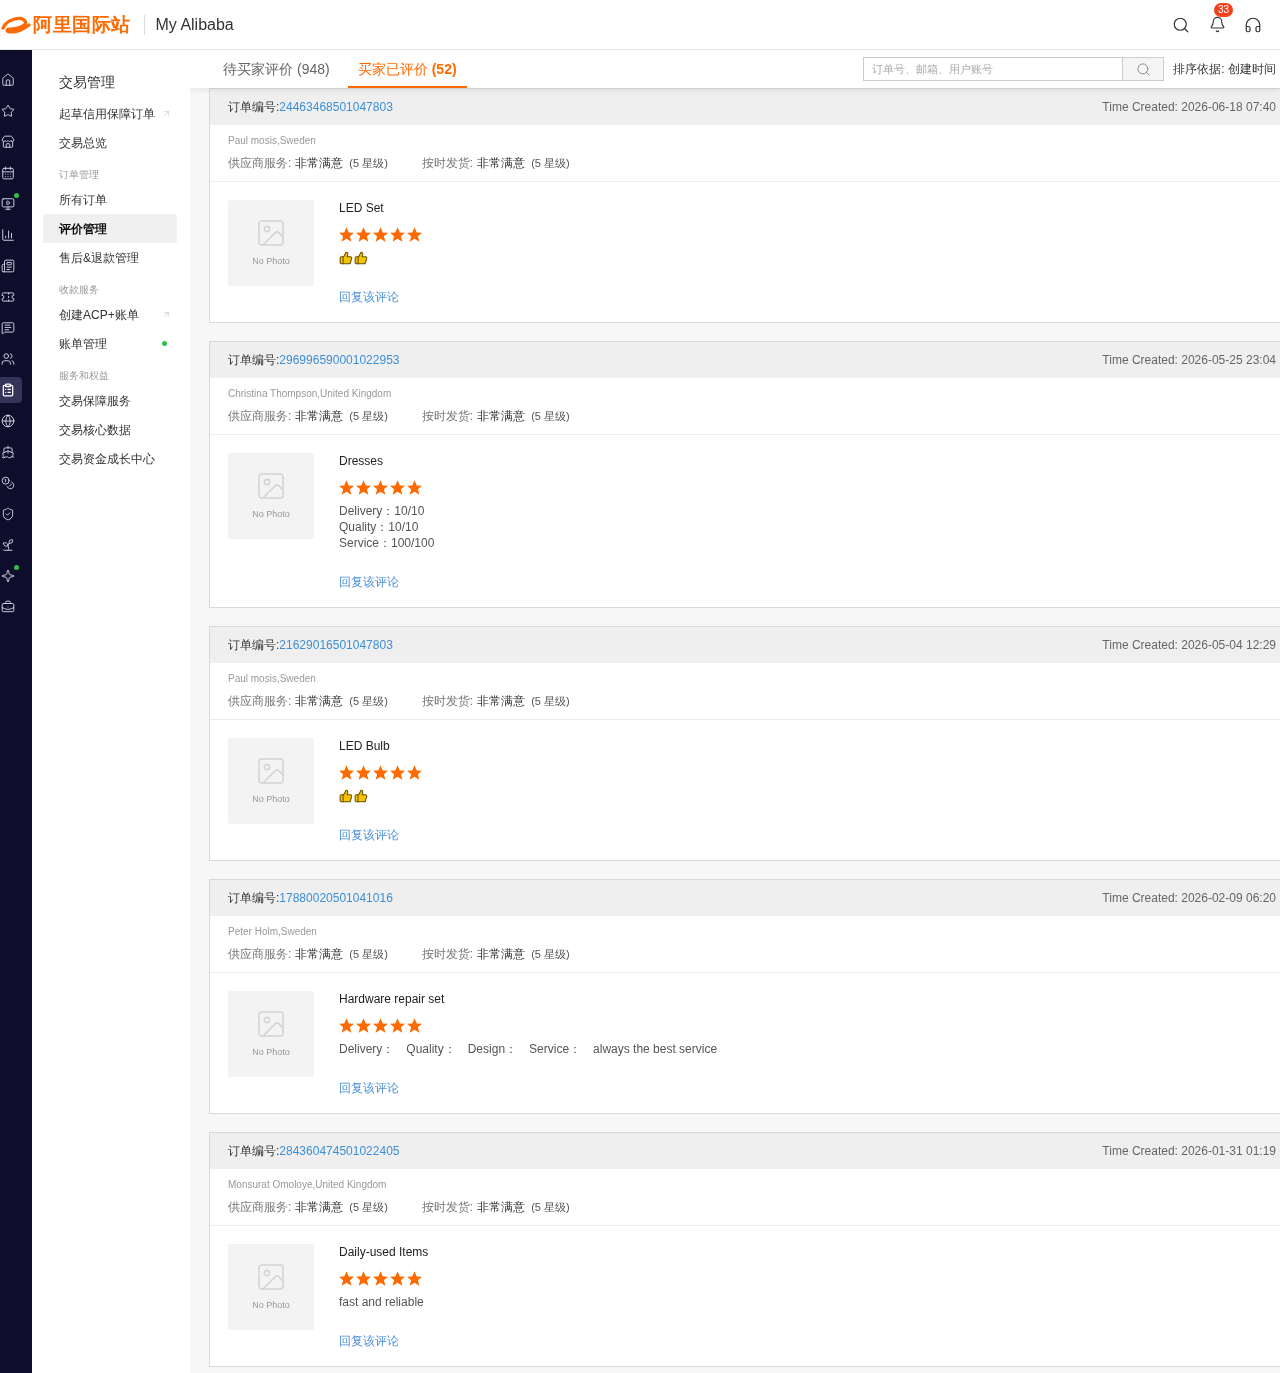 The image size is (1280, 1373). What do you see at coordinates (110, 142) in the screenshot?
I see `menu-item: 交易总览` at bounding box center [110, 142].